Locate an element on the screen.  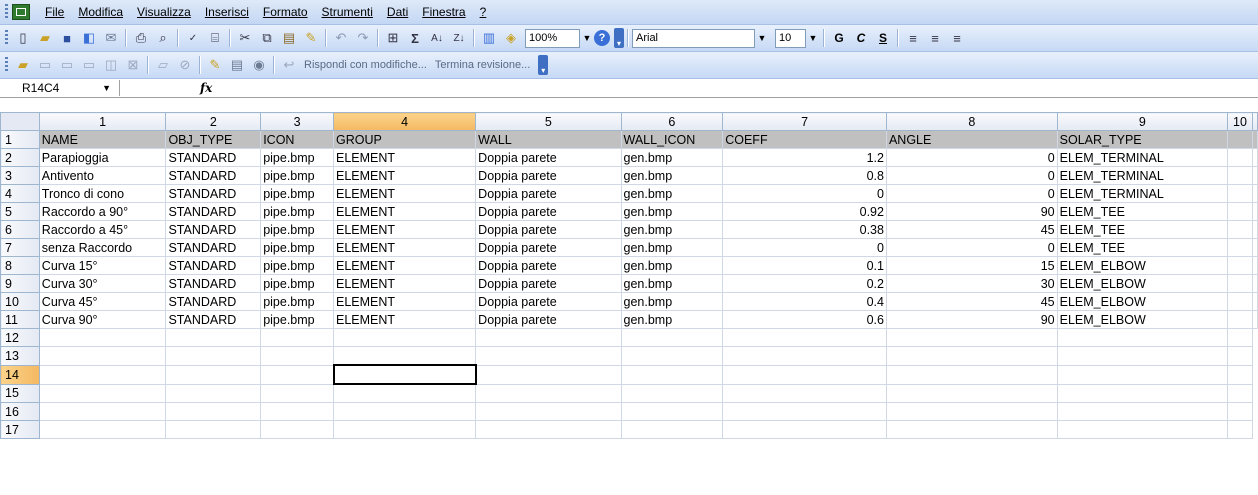
cell: COEFF is located at coordinates (804, 139).